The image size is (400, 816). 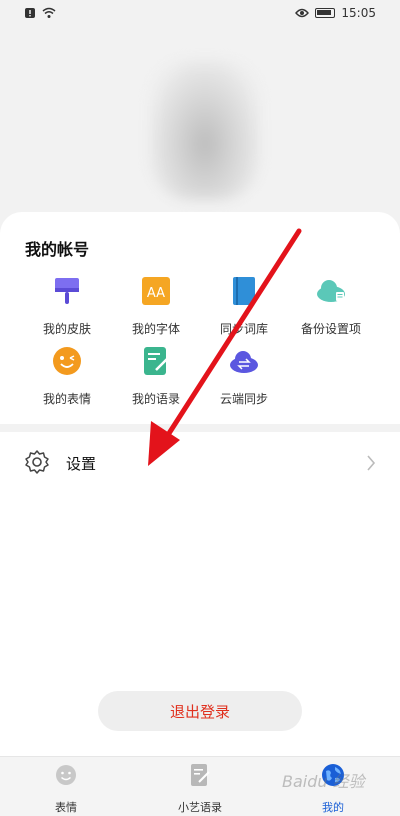 What do you see at coordinates (200, 13) in the screenshot?
I see `status-bar: 15:05` at bounding box center [200, 13].